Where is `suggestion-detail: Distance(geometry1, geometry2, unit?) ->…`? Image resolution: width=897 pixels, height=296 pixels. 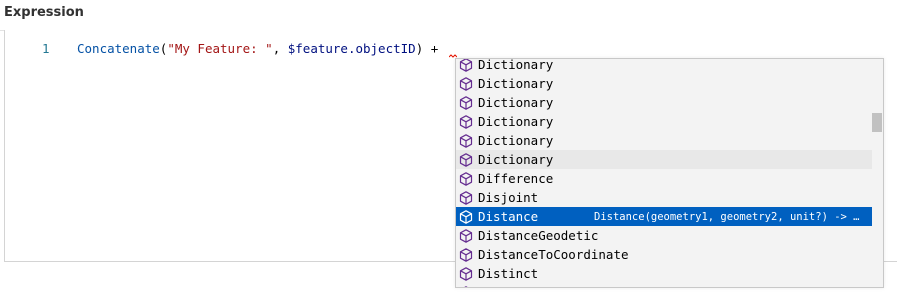 suggestion-detail: Distance(geometry1, geometry2, unit?) ->… is located at coordinates (727, 216).